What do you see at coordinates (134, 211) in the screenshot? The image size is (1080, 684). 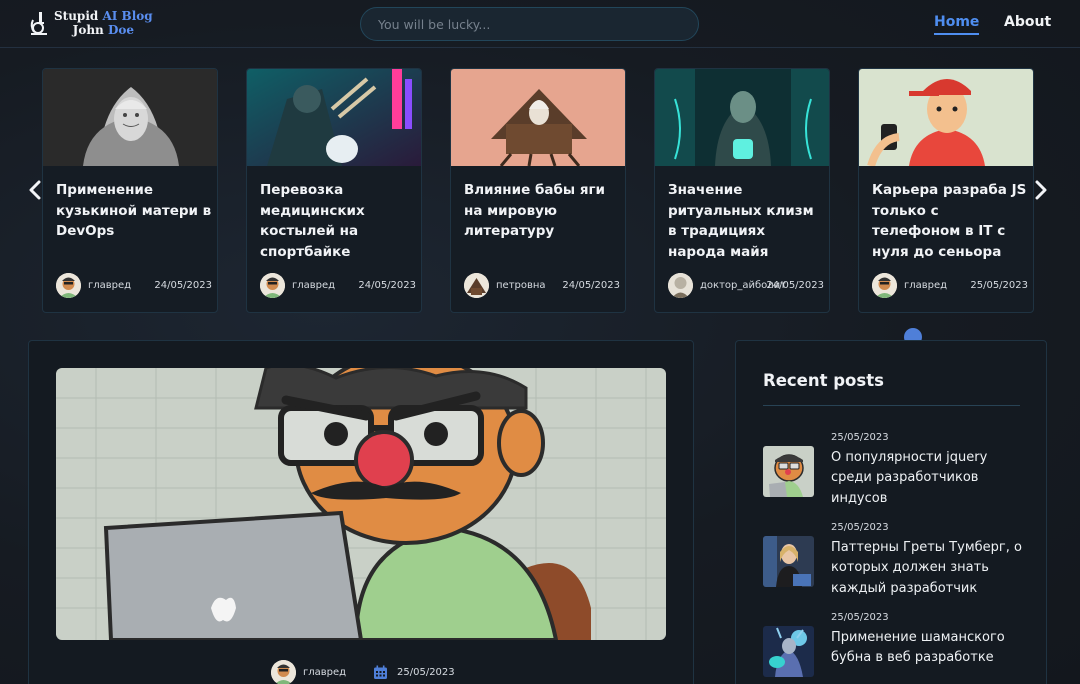 I see `post-title: Применение кузькиной матери в DevOps` at bounding box center [134, 211].